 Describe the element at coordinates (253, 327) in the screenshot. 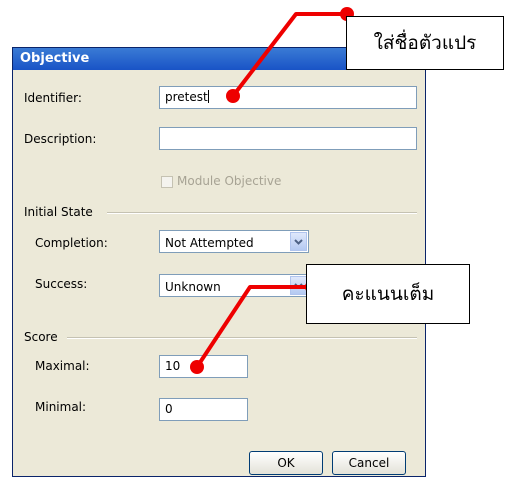

I see `score-arrow` at that location.